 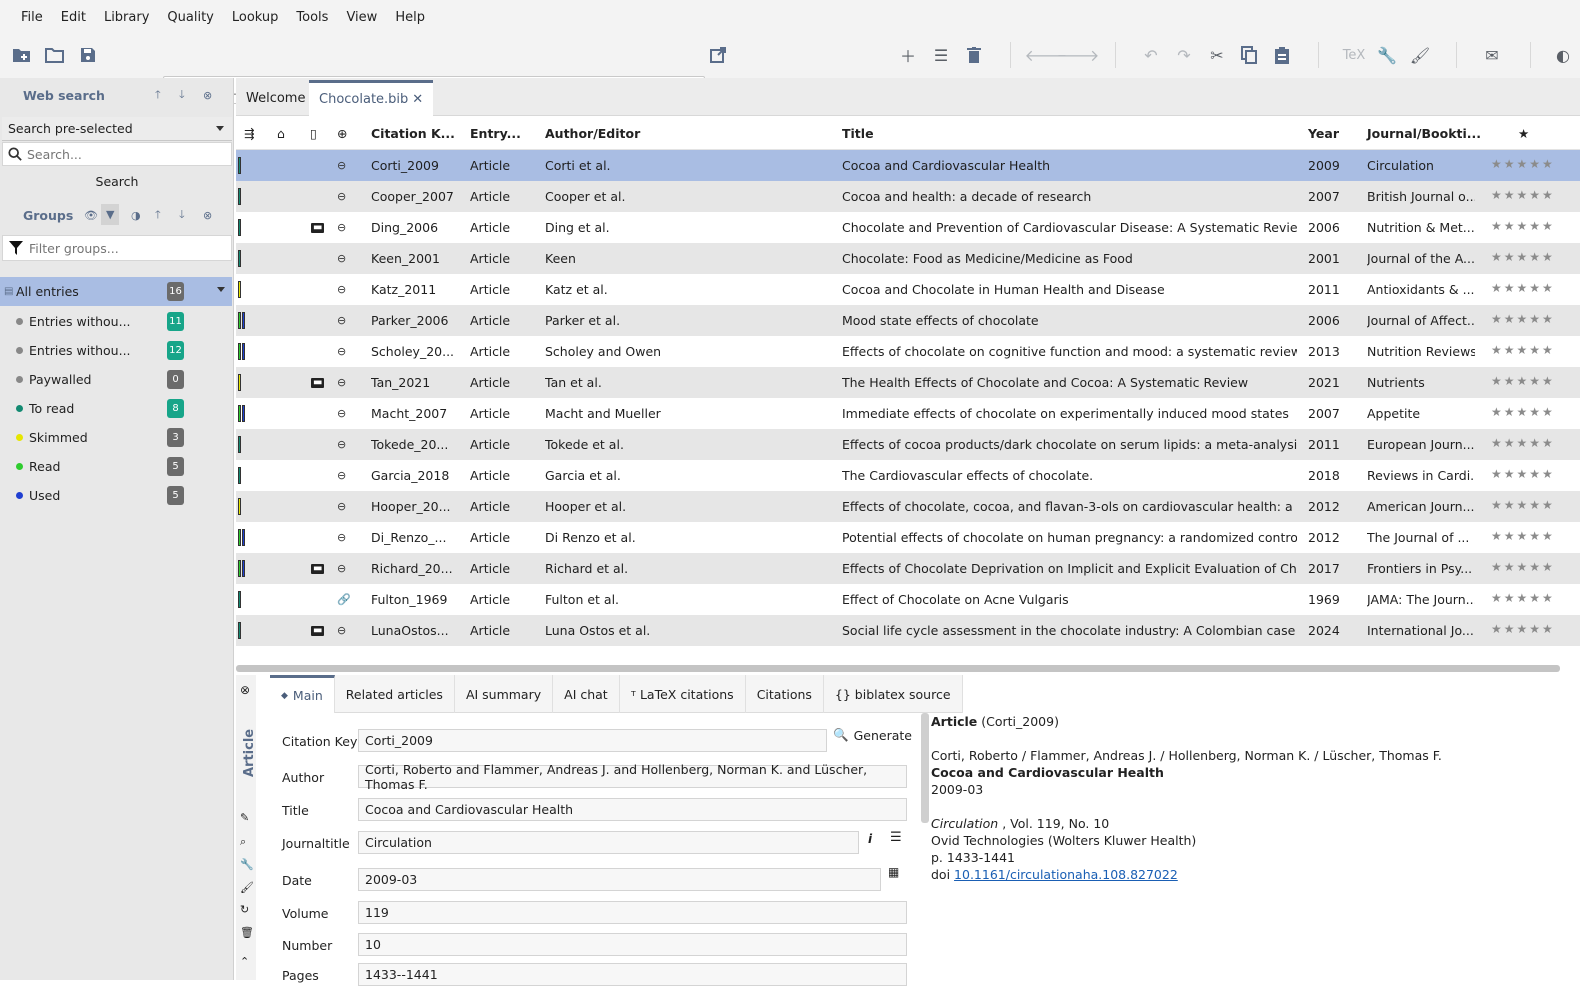 What do you see at coordinates (255, 17) in the screenshot?
I see `menu-lookup: Lookup` at bounding box center [255, 17].